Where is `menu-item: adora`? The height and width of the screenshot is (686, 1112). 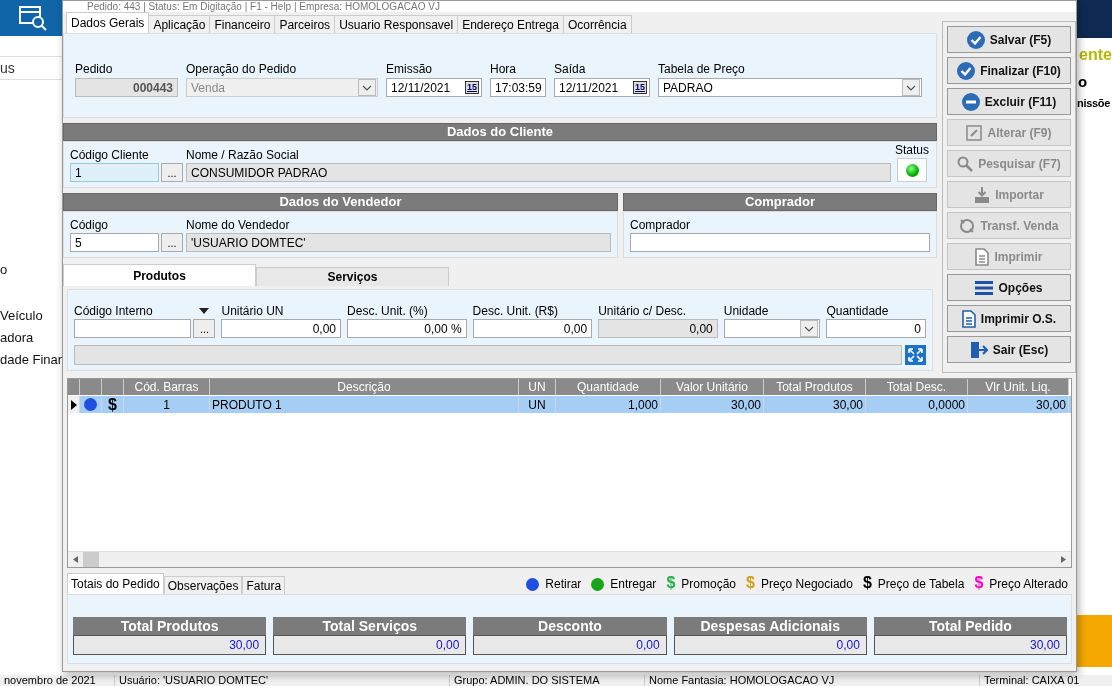 menu-item: adora is located at coordinates (17, 337).